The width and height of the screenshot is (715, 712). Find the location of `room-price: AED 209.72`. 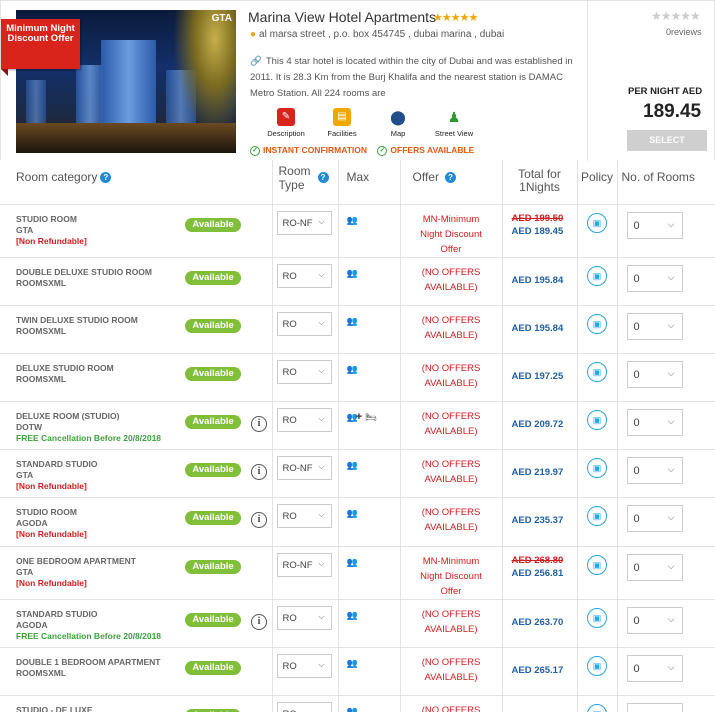

room-price: AED 209.72 is located at coordinates (537, 425).